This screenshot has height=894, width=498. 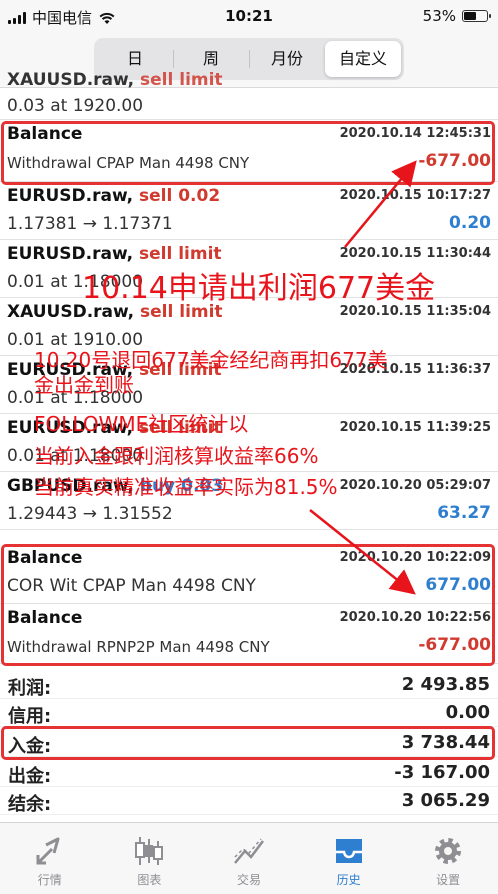 I want to click on row-detail: 1.29443 → 1.31552, so click(x=90, y=514).